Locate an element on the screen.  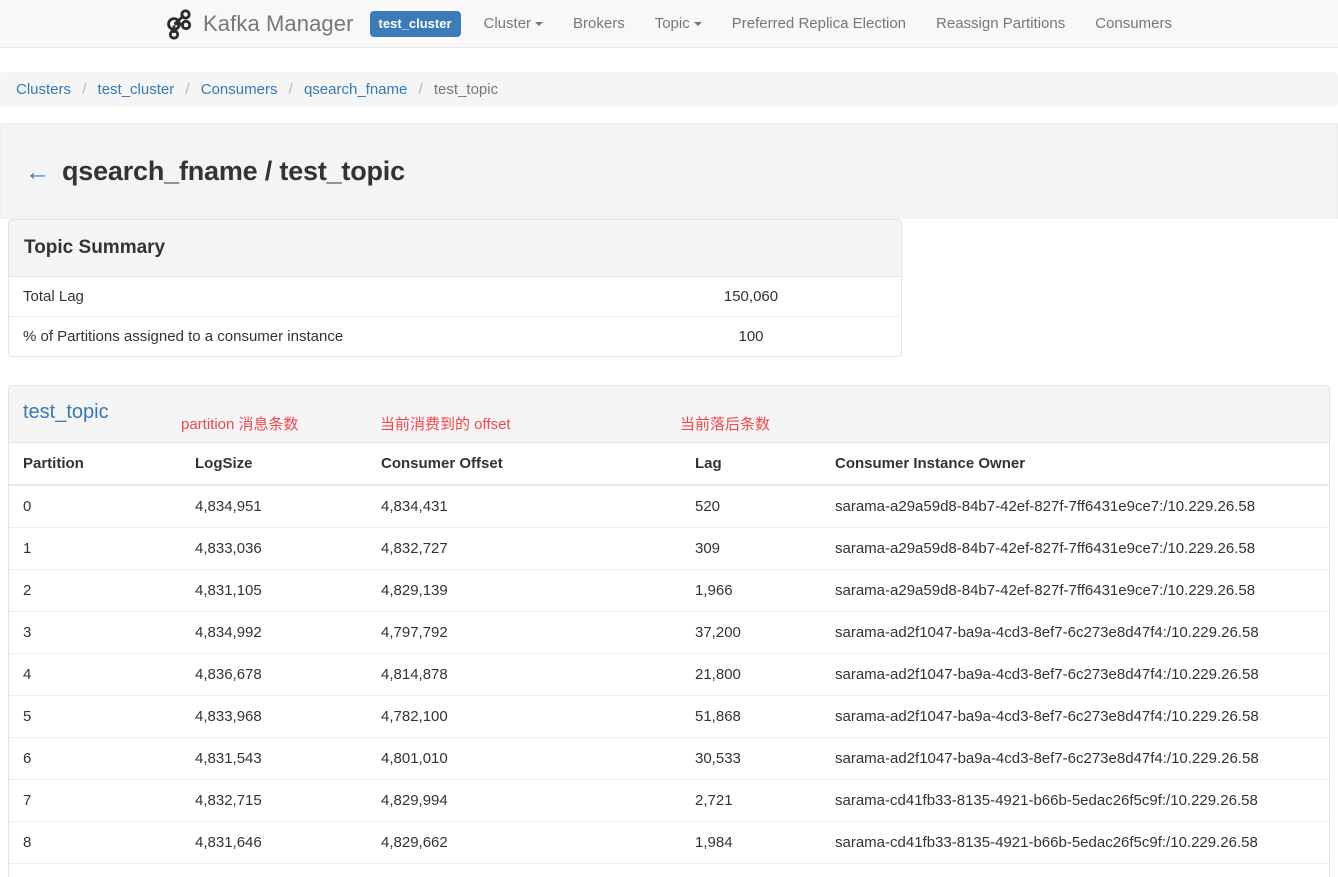
cell-consumer-offset: 4,801,010 is located at coordinates (538, 758).